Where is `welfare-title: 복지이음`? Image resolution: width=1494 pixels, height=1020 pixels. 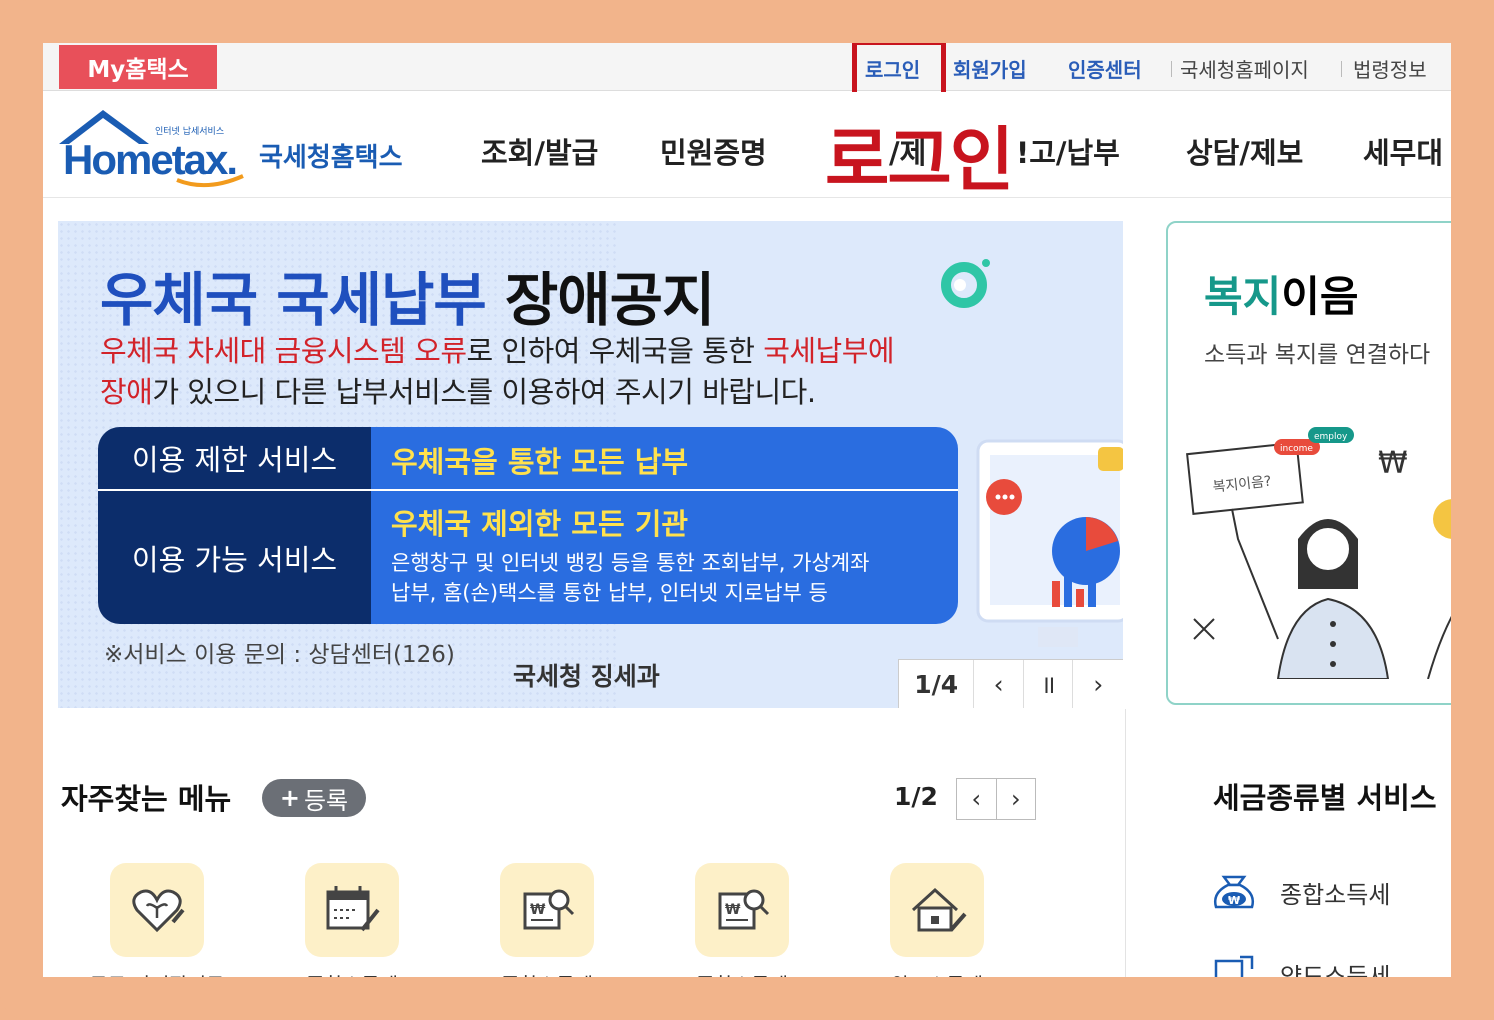
welfare-title: 복지이음 is located at coordinates (1281, 293).